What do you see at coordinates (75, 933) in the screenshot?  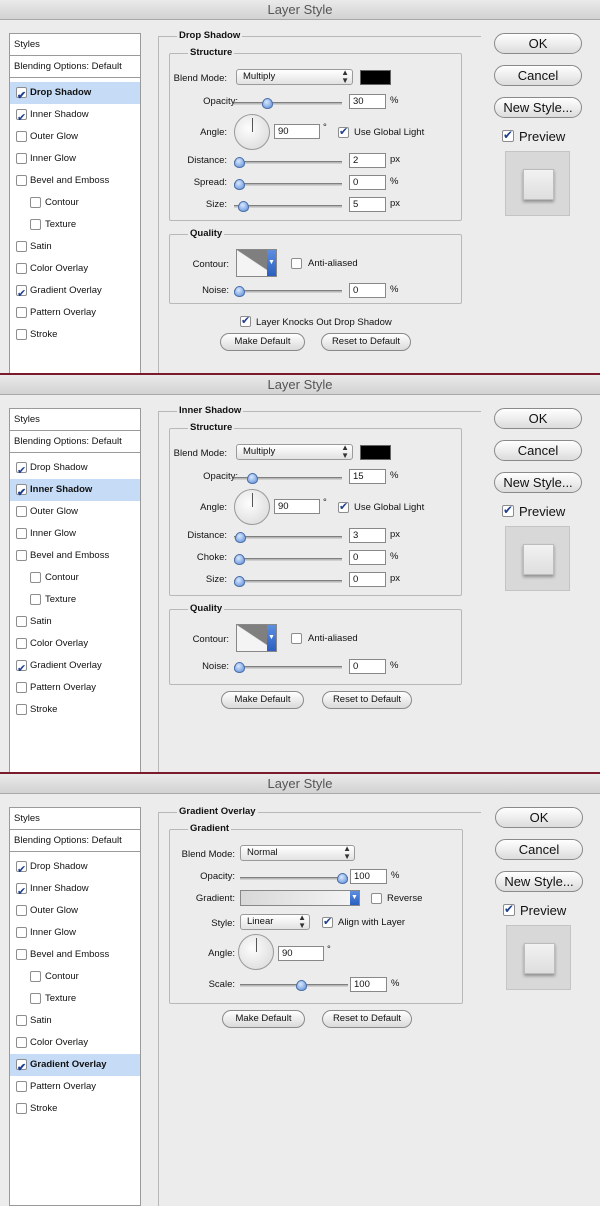 I see `sidebar-item-inner-glow: Inner Glow` at bounding box center [75, 933].